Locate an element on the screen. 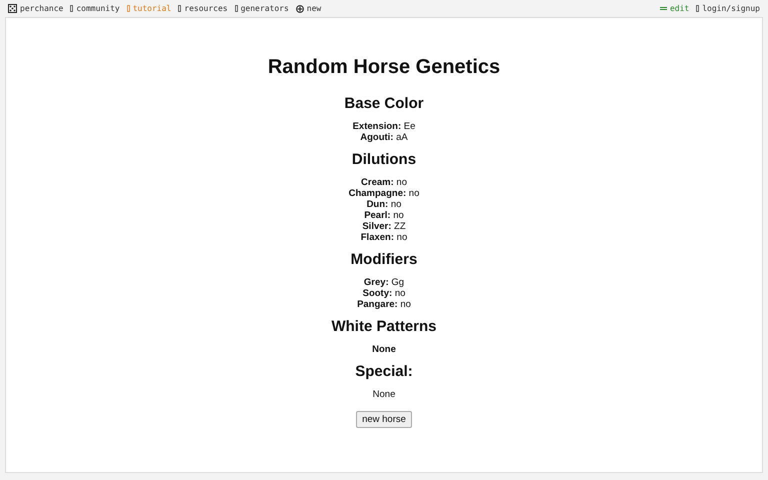  plus-circle-icon is located at coordinates (300, 8).